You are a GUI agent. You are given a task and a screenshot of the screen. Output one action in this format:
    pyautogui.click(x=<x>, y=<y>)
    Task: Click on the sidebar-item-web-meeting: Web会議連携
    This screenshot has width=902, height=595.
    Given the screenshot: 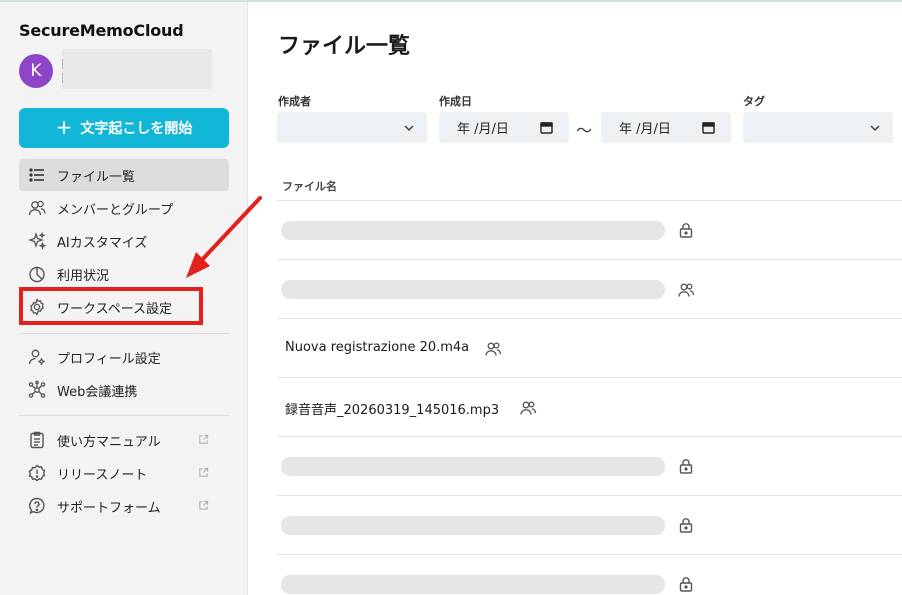 What is the action you would take?
    pyautogui.click(x=124, y=390)
    